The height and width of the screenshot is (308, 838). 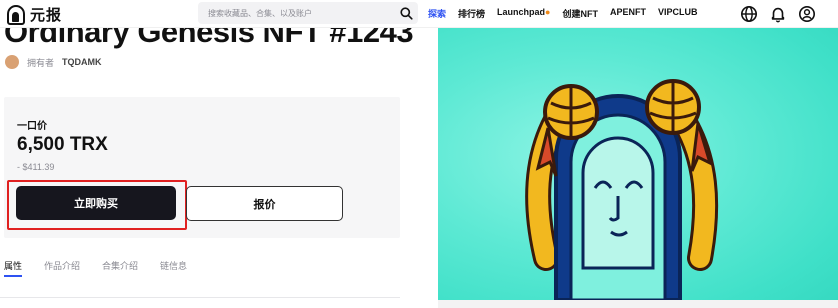 I want to click on price-label: 一口价, so click(x=32, y=126).